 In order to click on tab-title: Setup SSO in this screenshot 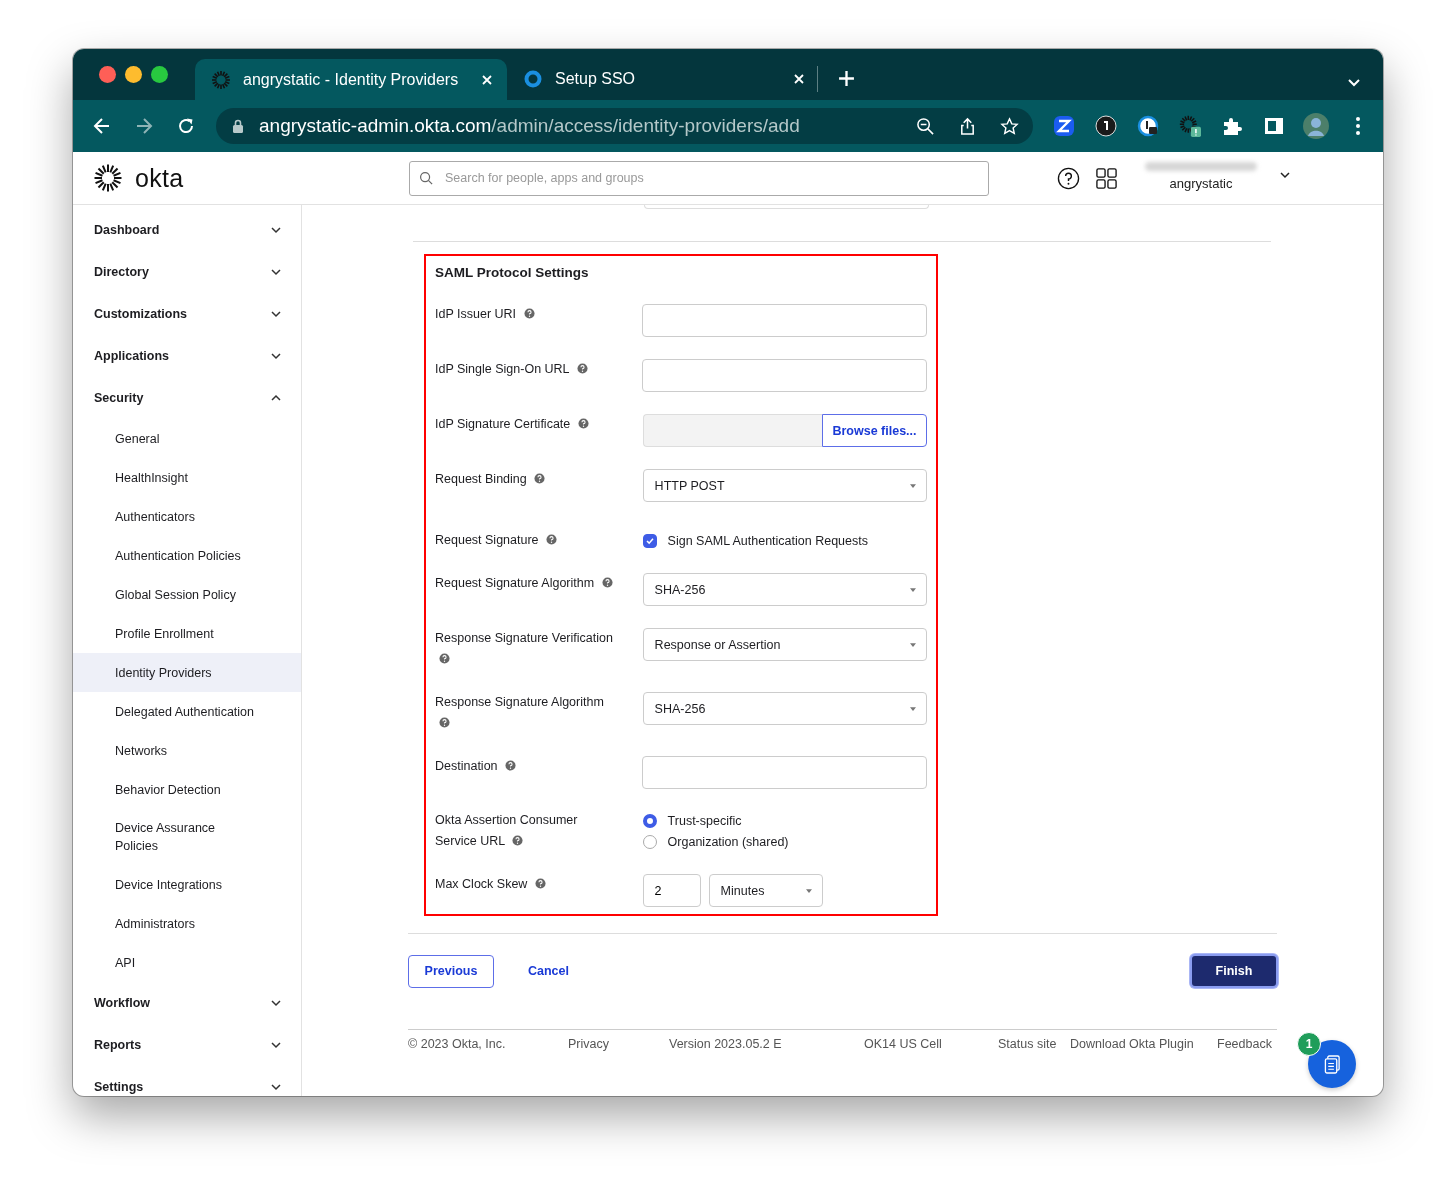, I will do `click(596, 78)`.